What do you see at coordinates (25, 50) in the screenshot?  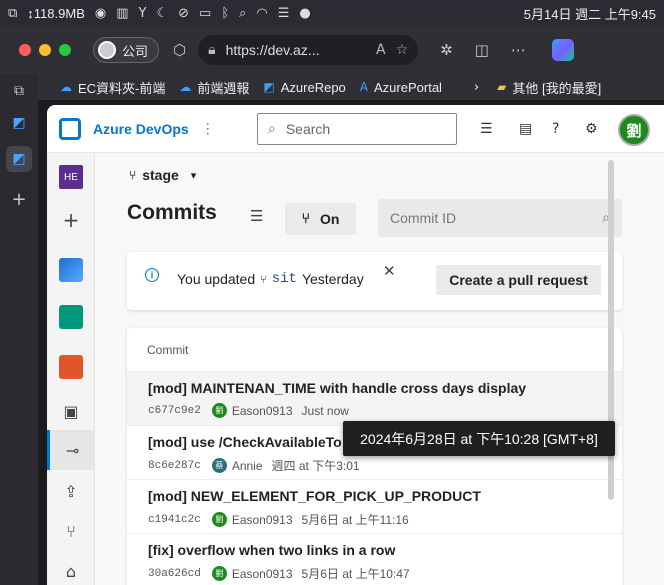 I see `close-window-button` at bounding box center [25, 50].